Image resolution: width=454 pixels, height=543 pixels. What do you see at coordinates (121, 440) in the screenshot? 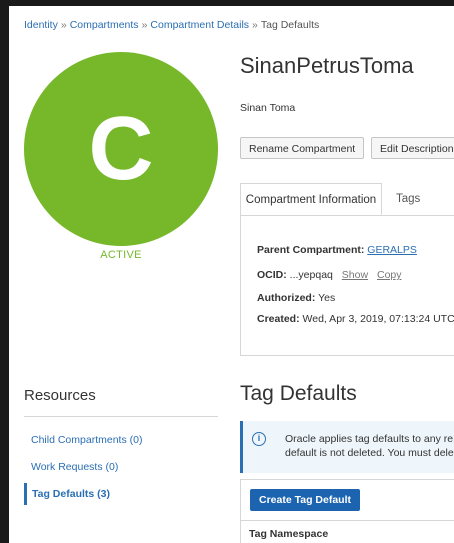
I see `resource-item-child-compartments: Child Compartments (0)` at bounding box center [121, 440].